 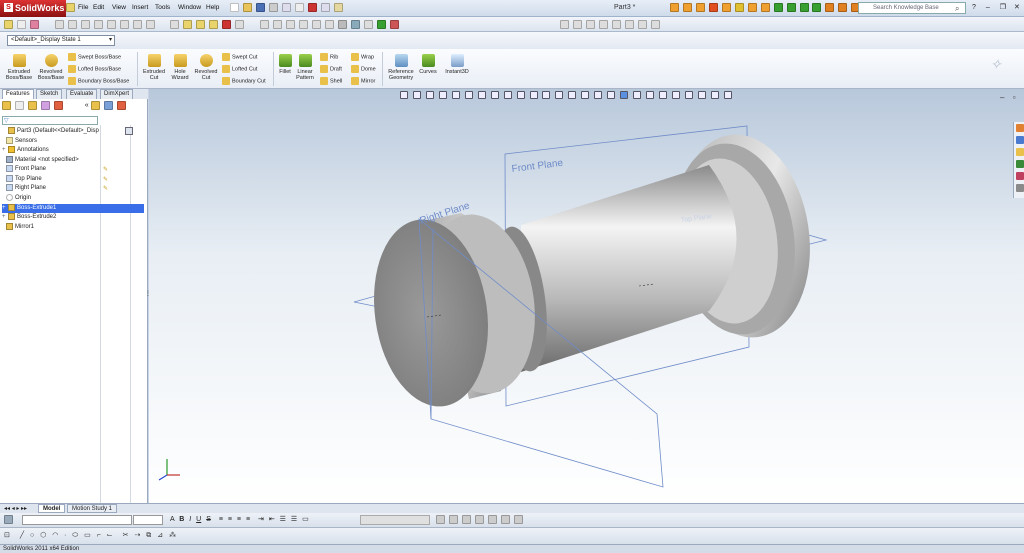 What do you see at coordinates (124, 24) in the screenshot?
I see `smart-dimension-icon` at bounding box center [124, 24].